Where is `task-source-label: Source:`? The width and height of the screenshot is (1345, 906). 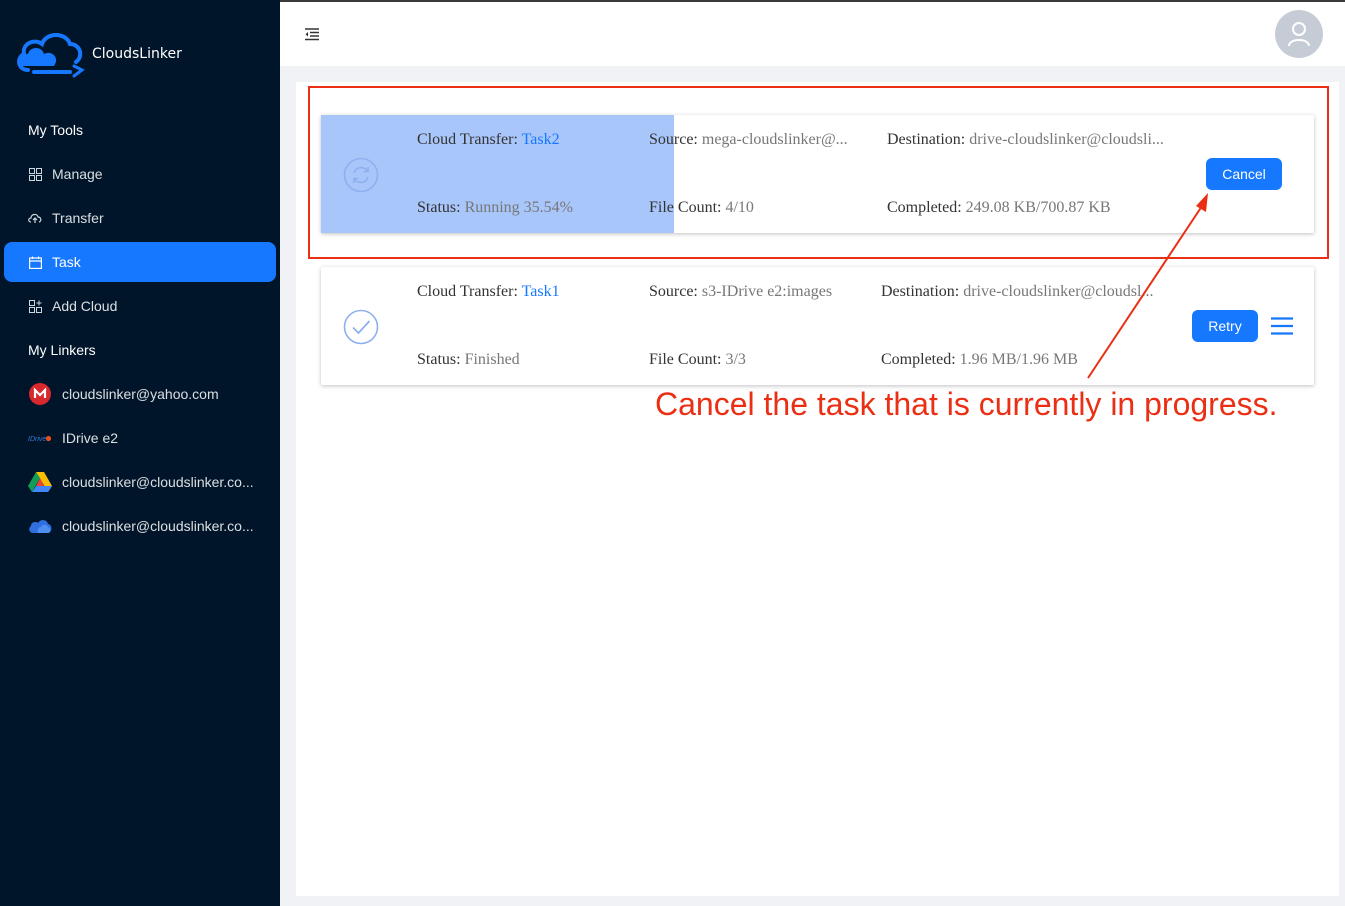
task-source-label: Source: is located at coordinates (675, 291).